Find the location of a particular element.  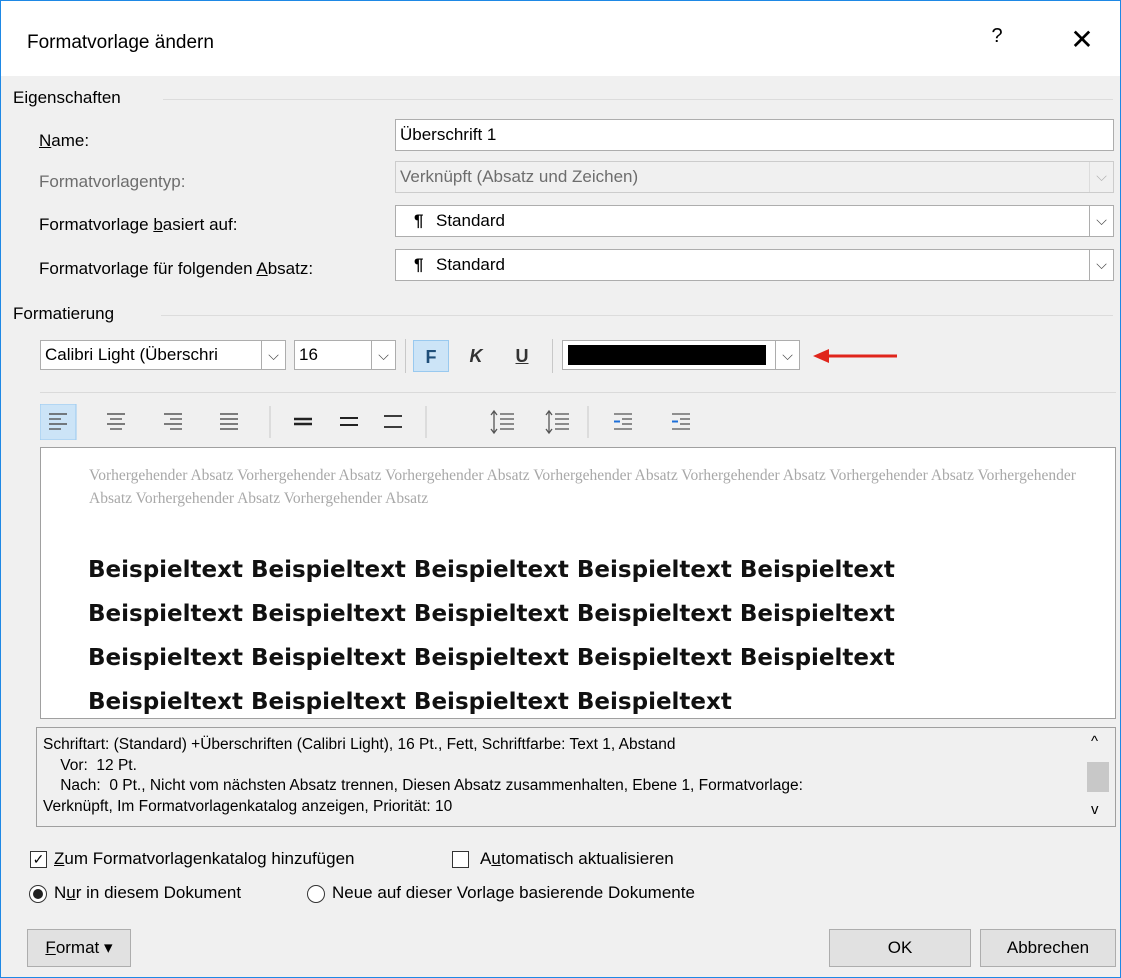

dialog-title: Formatvorlage ändern is located at coordinates (120, 42).